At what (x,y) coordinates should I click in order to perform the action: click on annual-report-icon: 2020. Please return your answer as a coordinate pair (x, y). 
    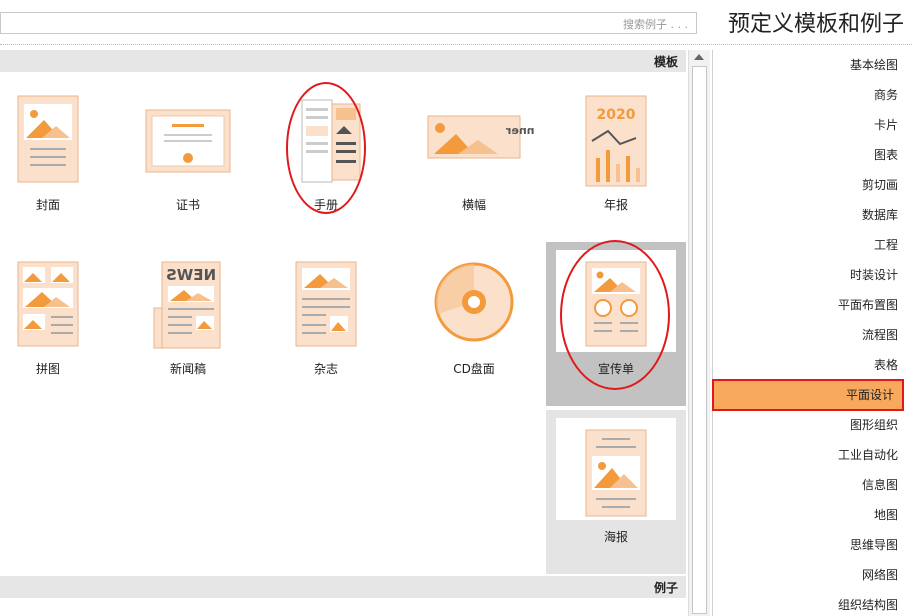
    Looking at the image, I should click on (616, 141).